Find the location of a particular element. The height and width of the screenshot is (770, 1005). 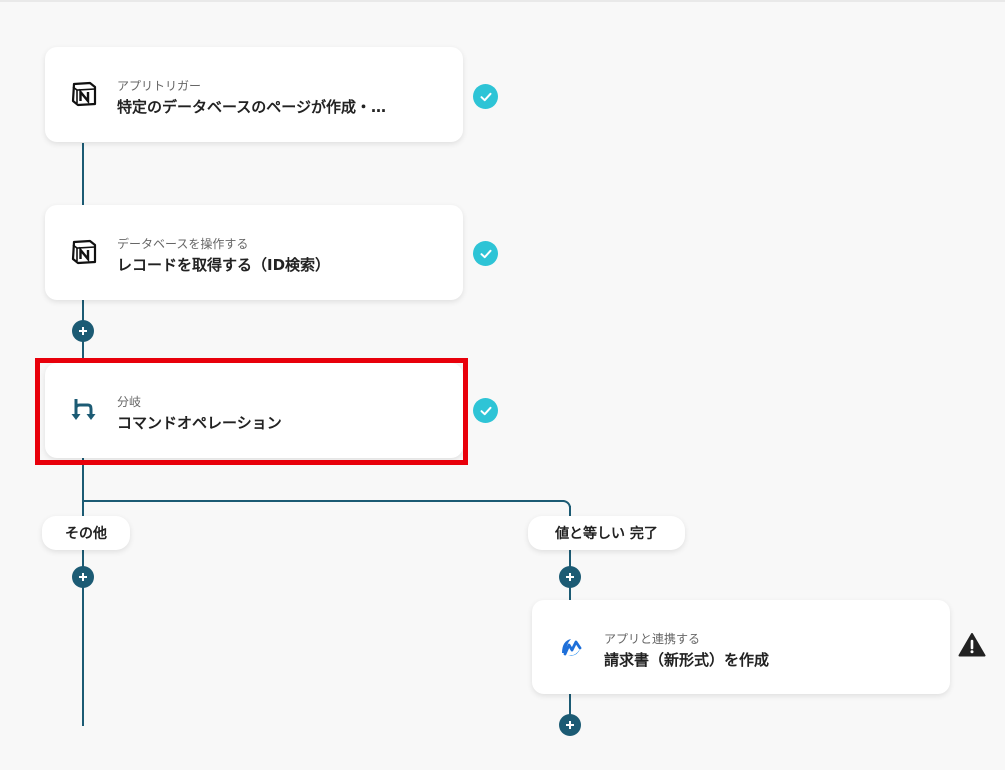

branch-icon is located at coordinates (84, 410).